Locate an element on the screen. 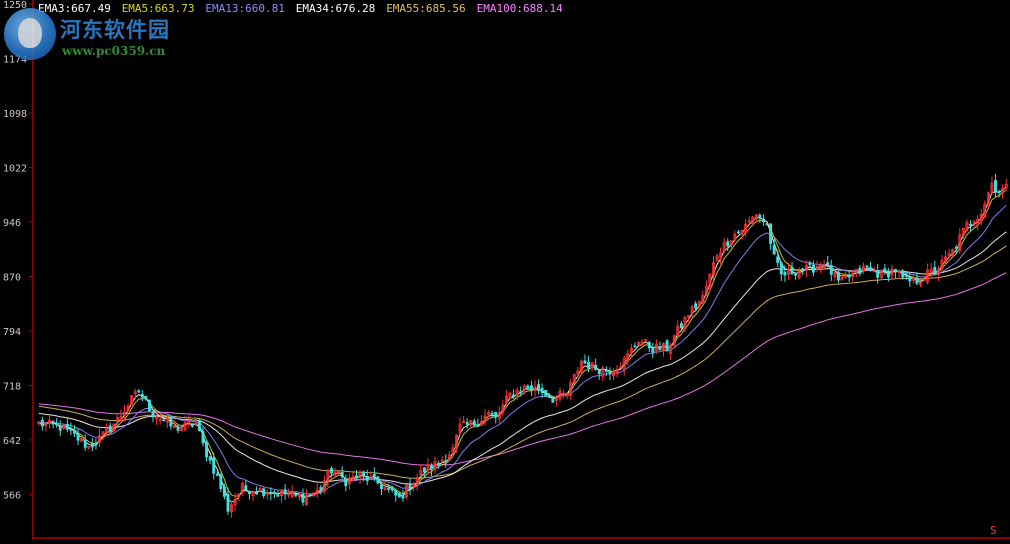  y-tick-label: 794 is located at coordinates (12, 332).